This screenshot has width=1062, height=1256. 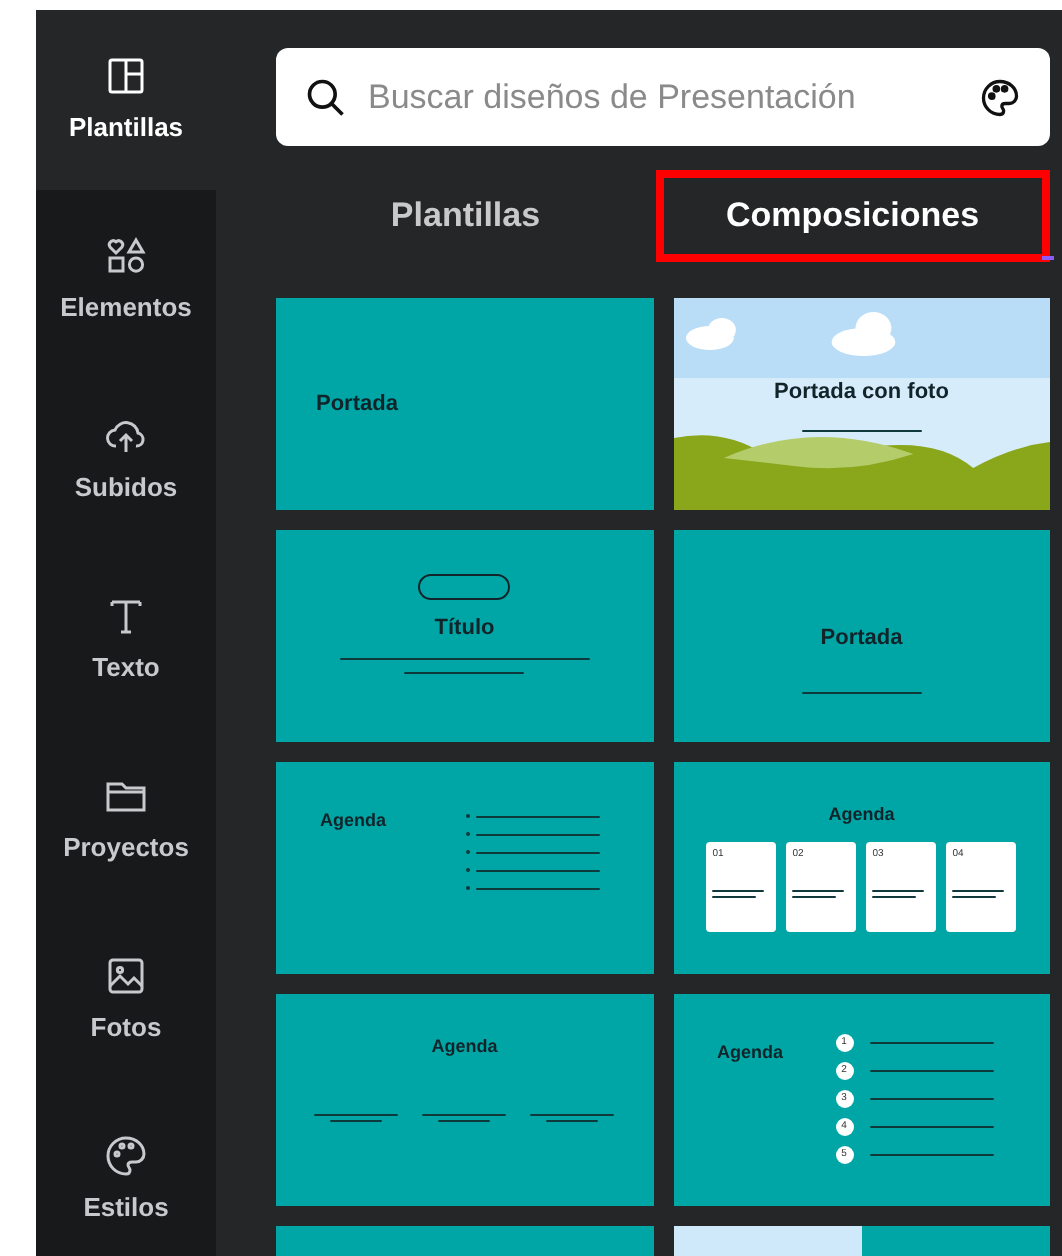 I want to click on tab: Plantillas, so click(x=465, y=216).